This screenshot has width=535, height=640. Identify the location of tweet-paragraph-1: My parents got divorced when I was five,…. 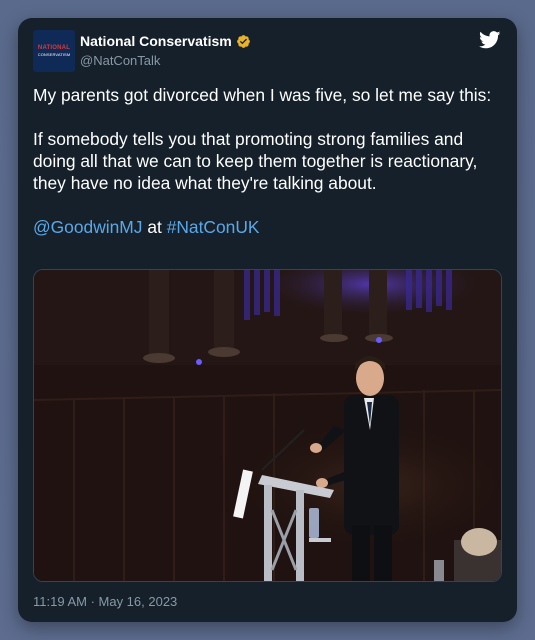
(262, 95).